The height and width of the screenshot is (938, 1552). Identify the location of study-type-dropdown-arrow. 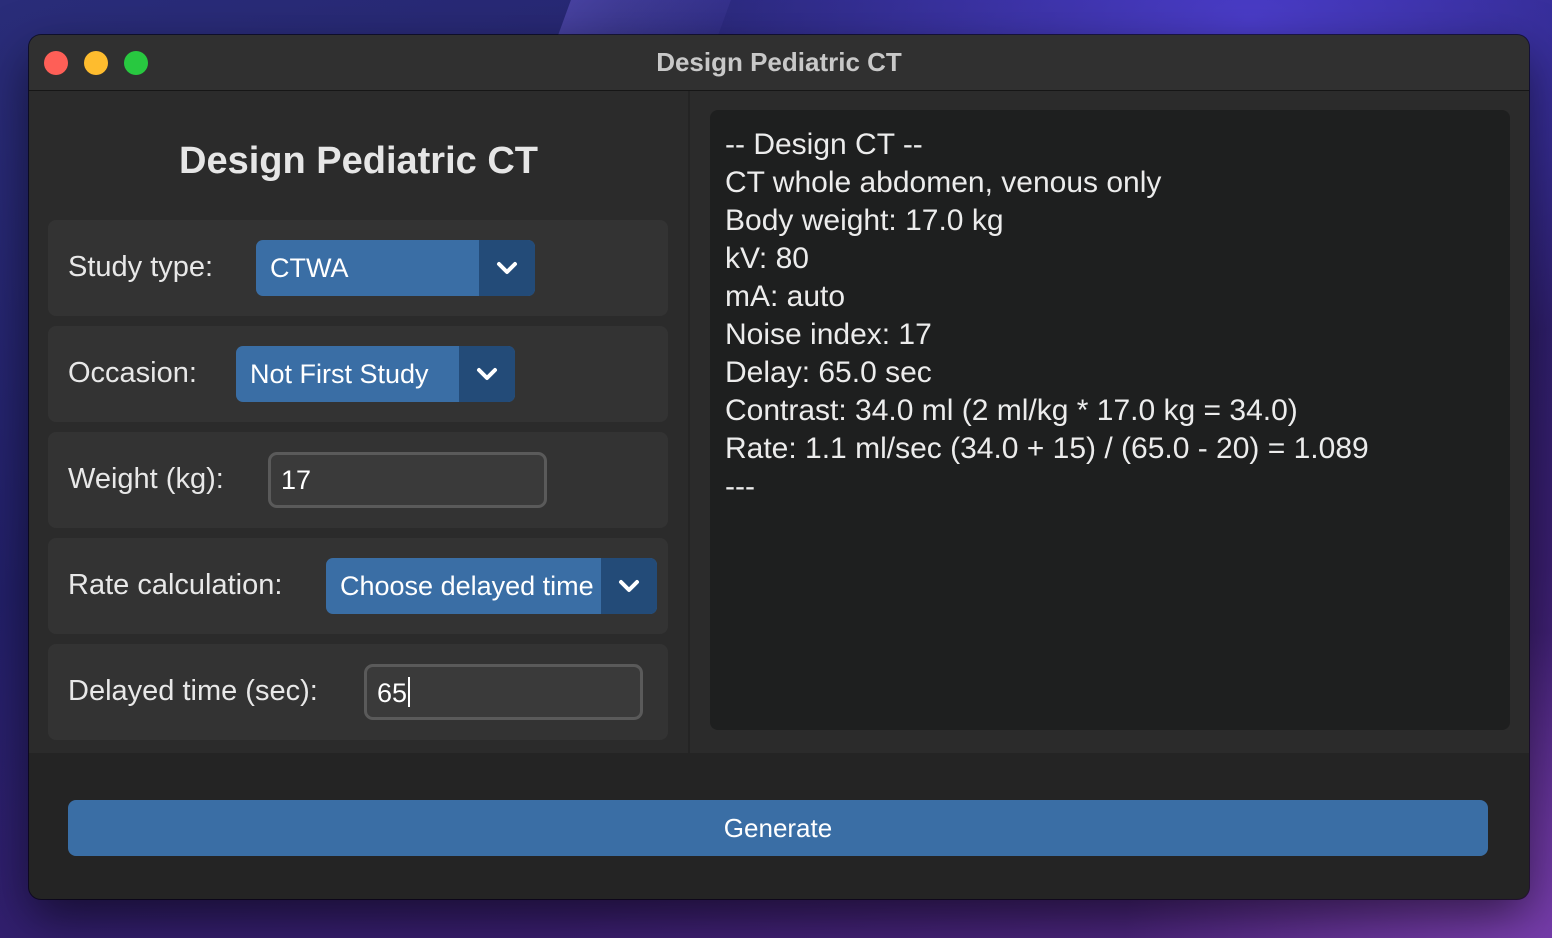
(507, 268).